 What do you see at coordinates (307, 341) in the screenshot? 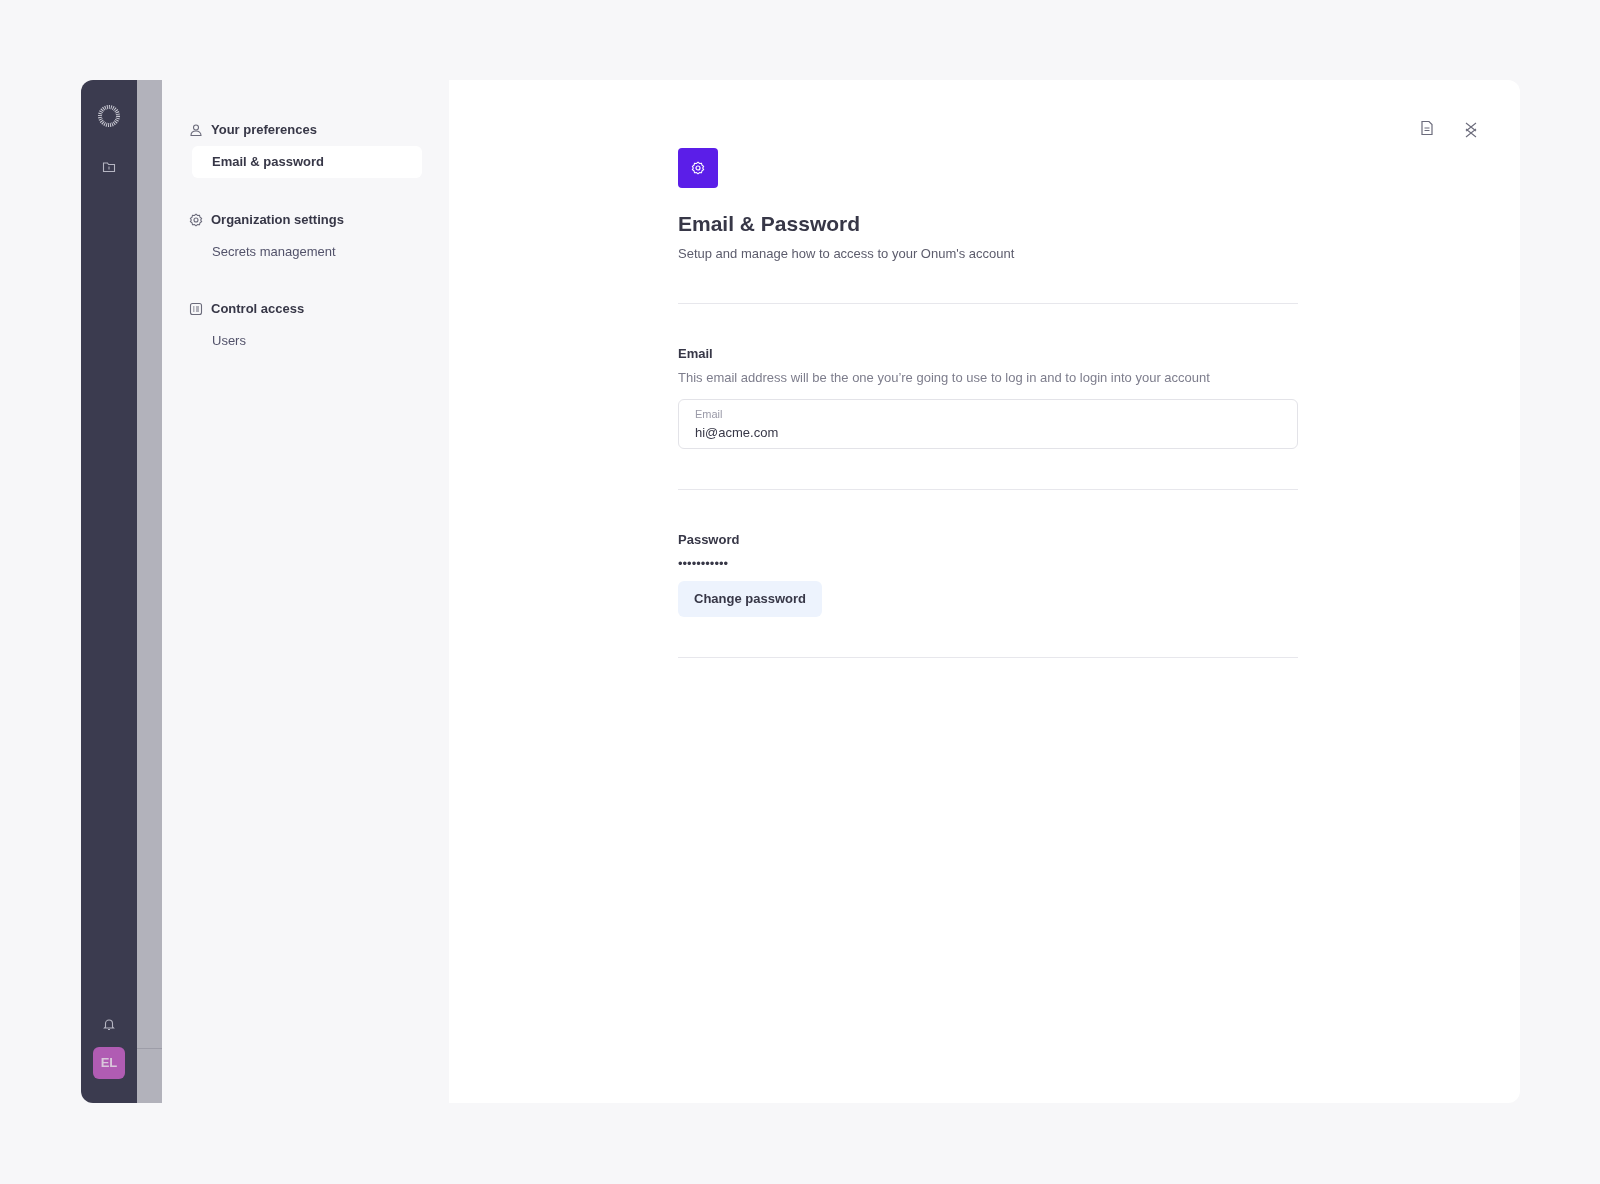
I see `nav-item: Users` at bounding box center [307, 341].